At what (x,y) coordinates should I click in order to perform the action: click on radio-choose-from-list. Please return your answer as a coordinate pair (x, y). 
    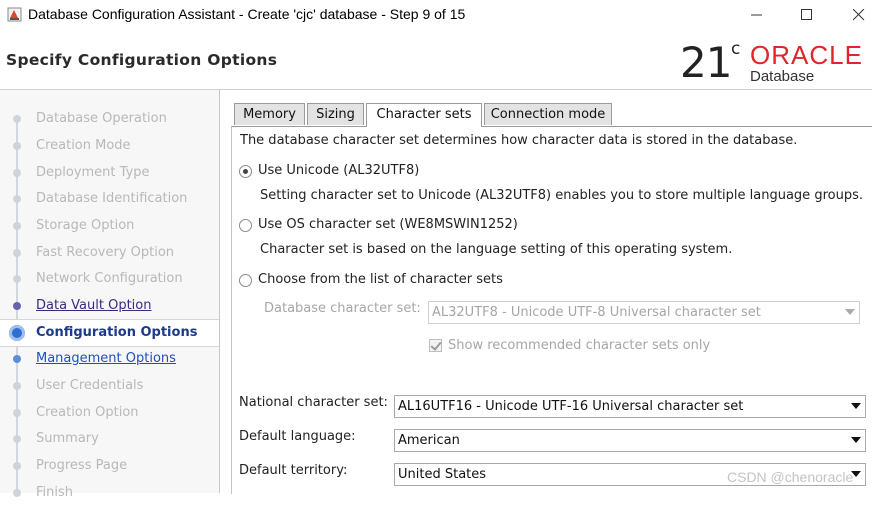
    Looking at the image, I should click on (245, 280).